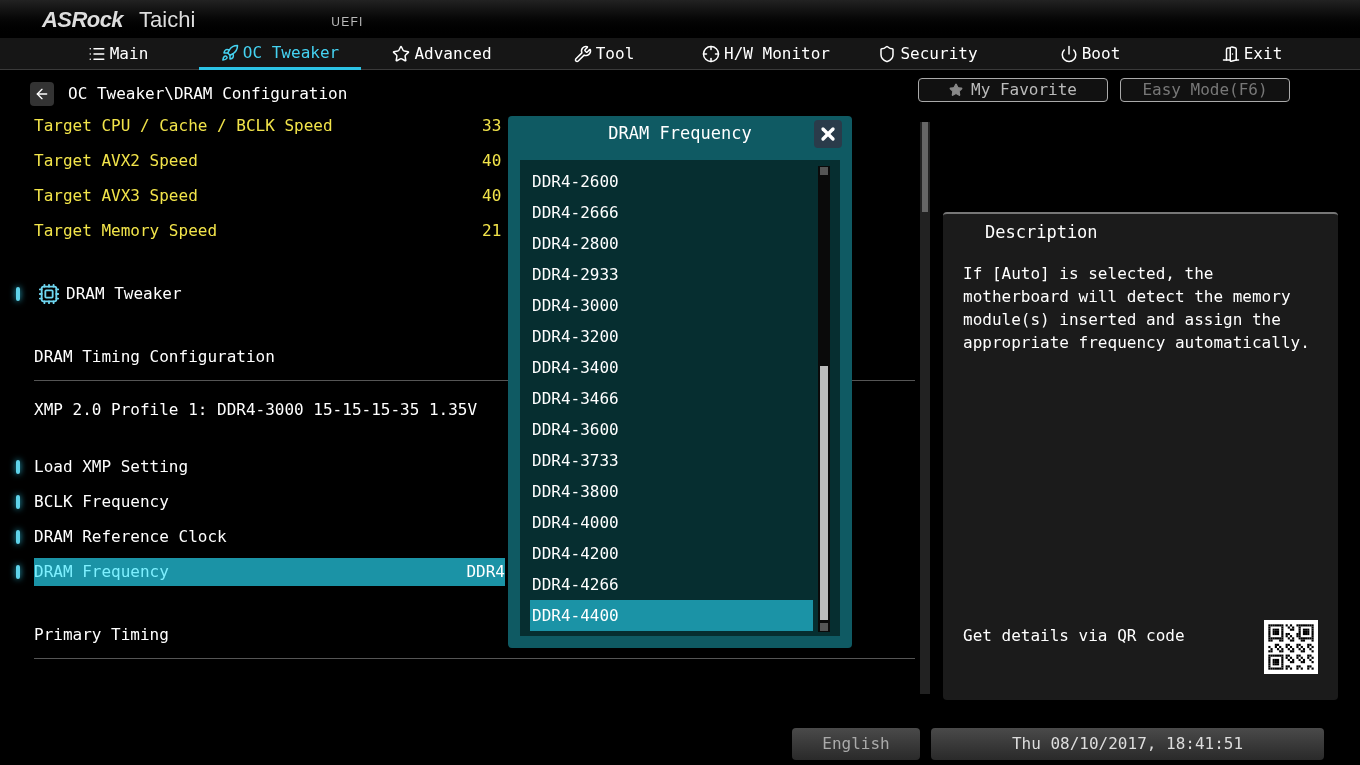 This screenshot has width=1360, height=765. What do you see at coordinates (766, 54) in the screenshot?
I see `nav-tab: H/W Monitor` at bounding box center [766, 54].